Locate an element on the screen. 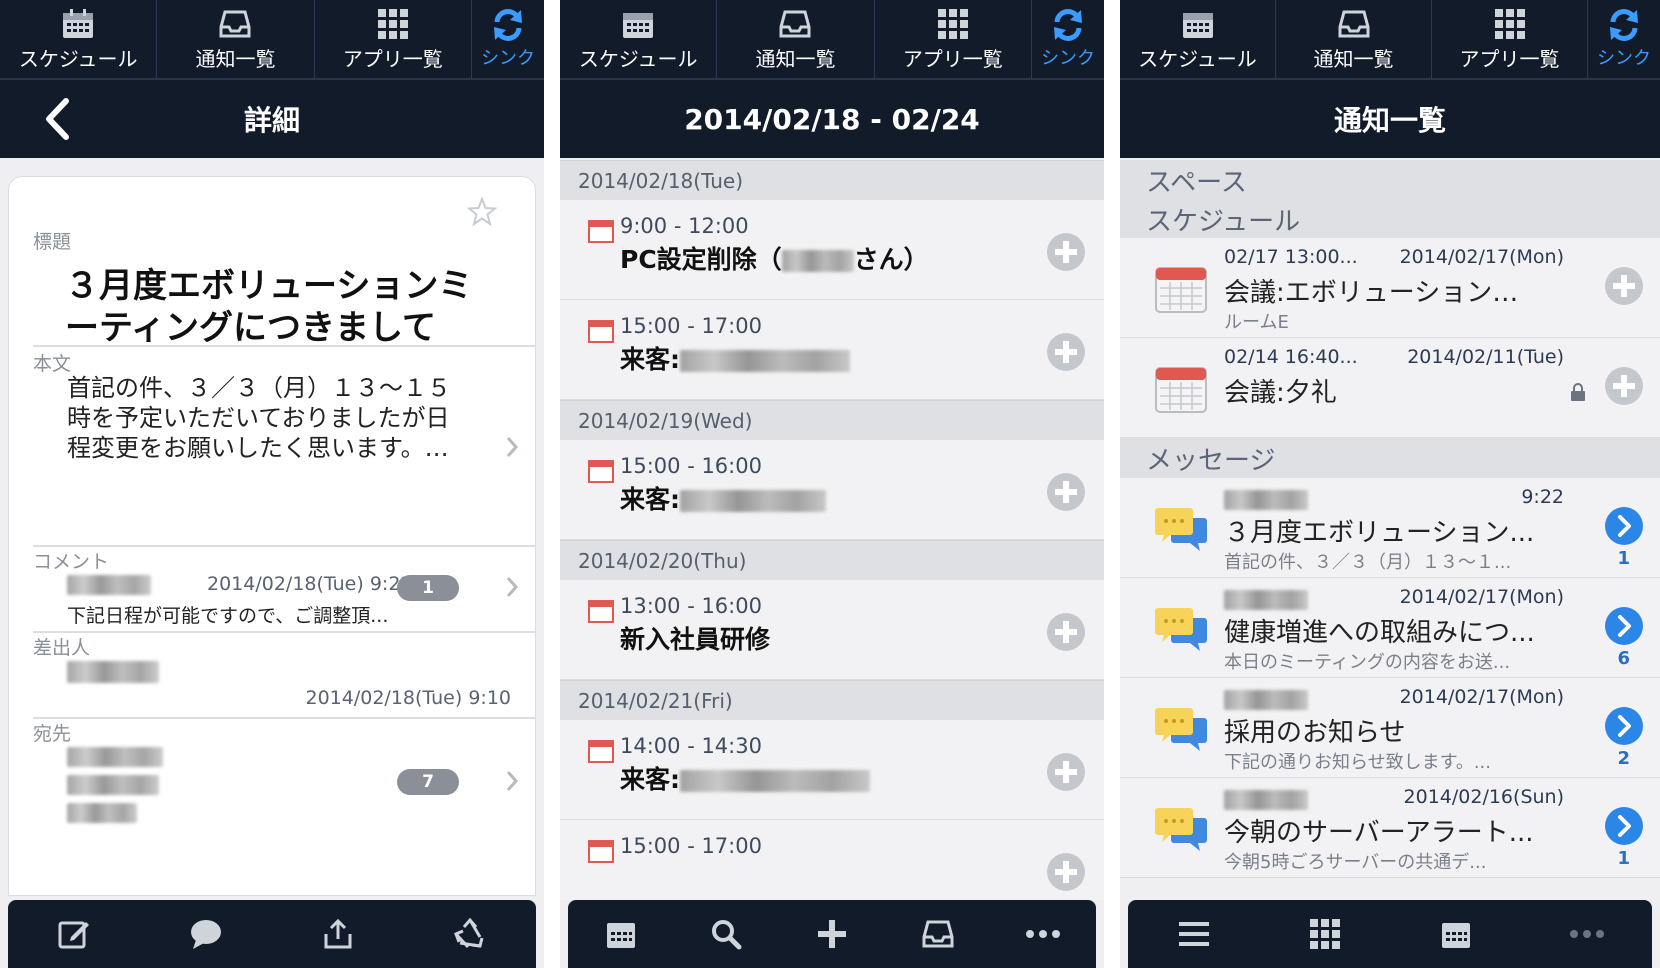 The width and height of the screenshot is (1660, 968). day-header: 2014/02/19(Wed) is located at coordinates (832, 420).